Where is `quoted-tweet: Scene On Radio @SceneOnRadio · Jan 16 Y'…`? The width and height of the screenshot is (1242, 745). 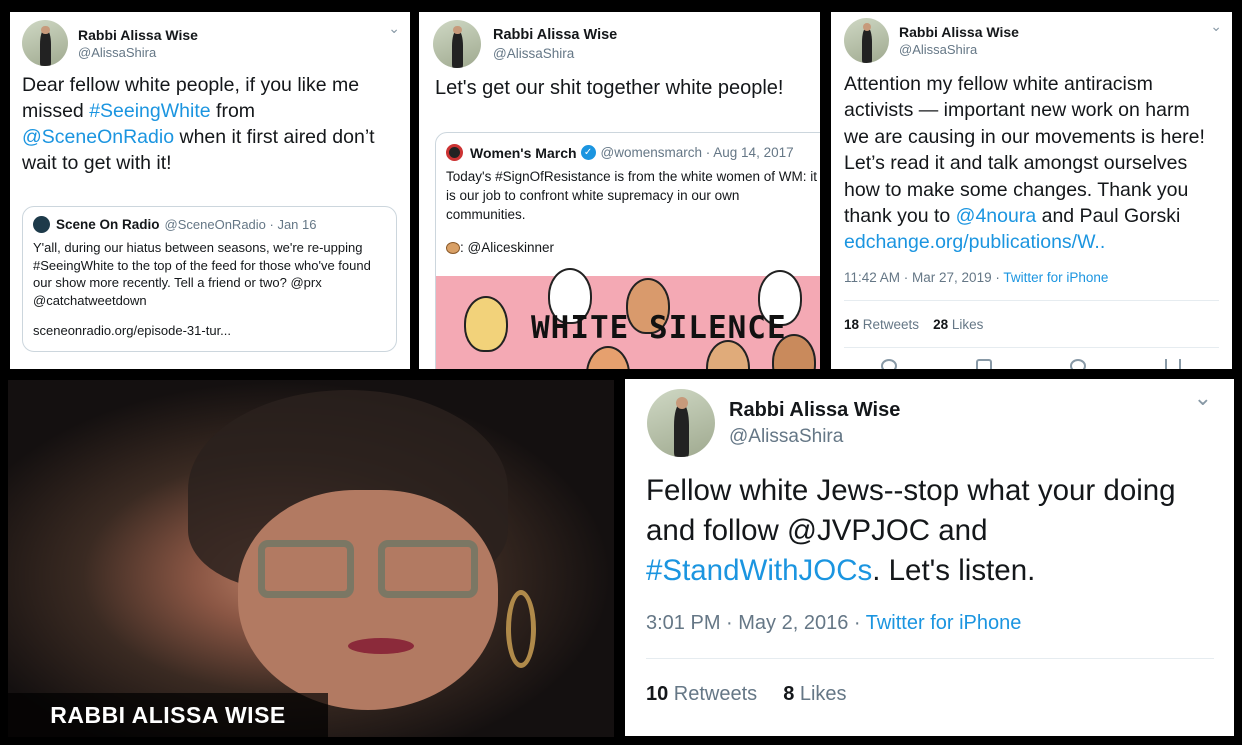 quoted-tweet: Scene On Radio @SceneOnRadio · Jan 16 Y'… is located at coordinates (209, 279).